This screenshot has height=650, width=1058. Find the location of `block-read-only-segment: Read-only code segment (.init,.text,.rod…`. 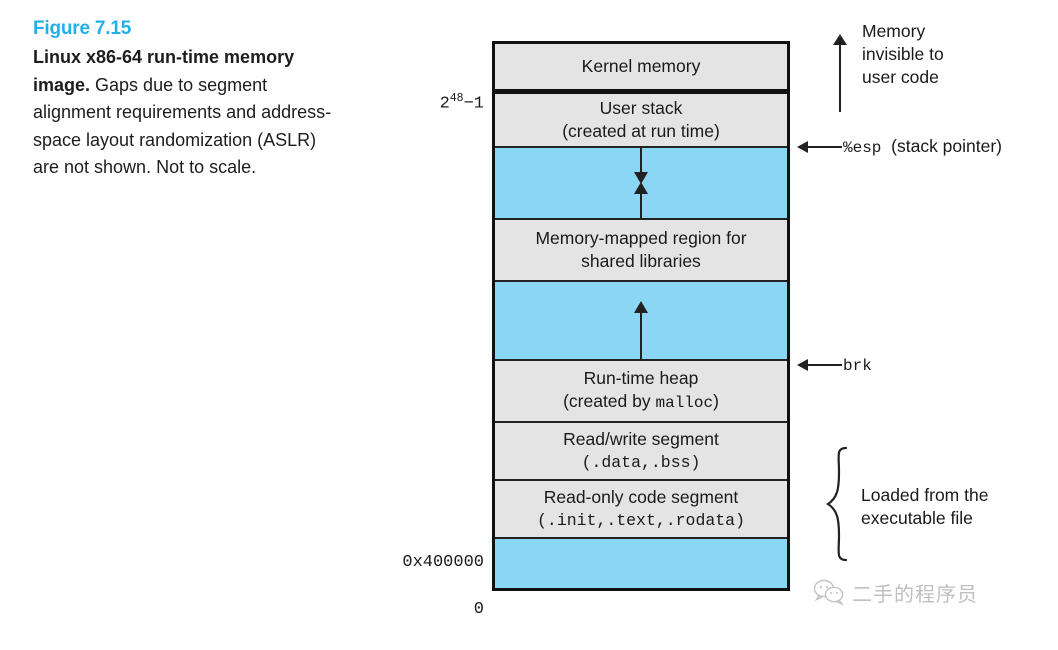

block-read-only-segment: Read-only code segment (.init,.text,.rod… is located at coordinates (641, 510).